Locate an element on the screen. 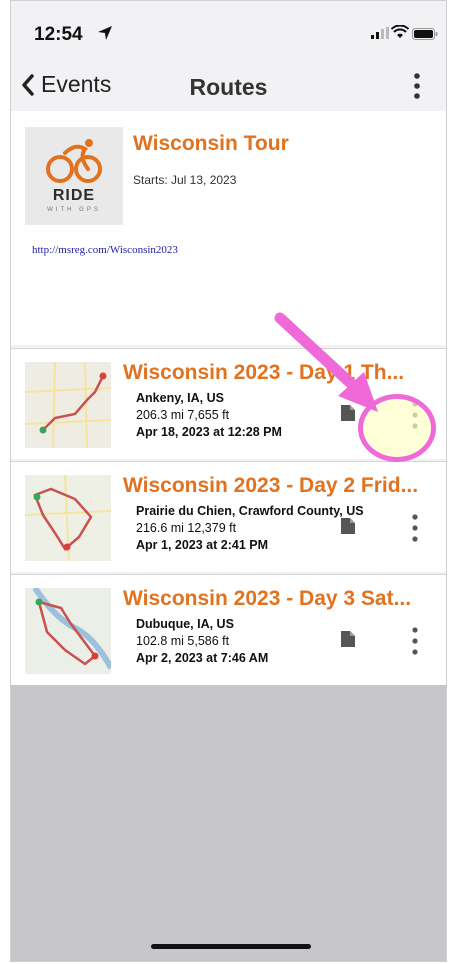 This screenshot has height=964, width=451. route-stats: 102.8 mi 5,586 ft is located at coordinates (183, 641).